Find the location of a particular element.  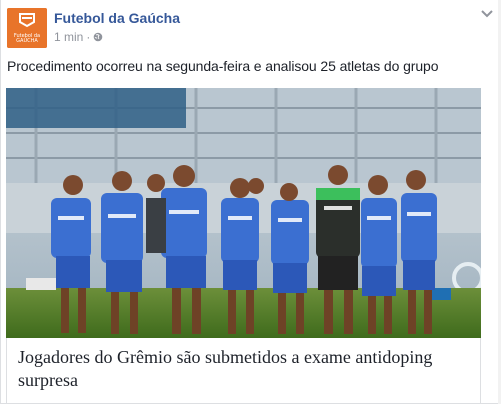

globe-icon is located at coordinates (98, 37).